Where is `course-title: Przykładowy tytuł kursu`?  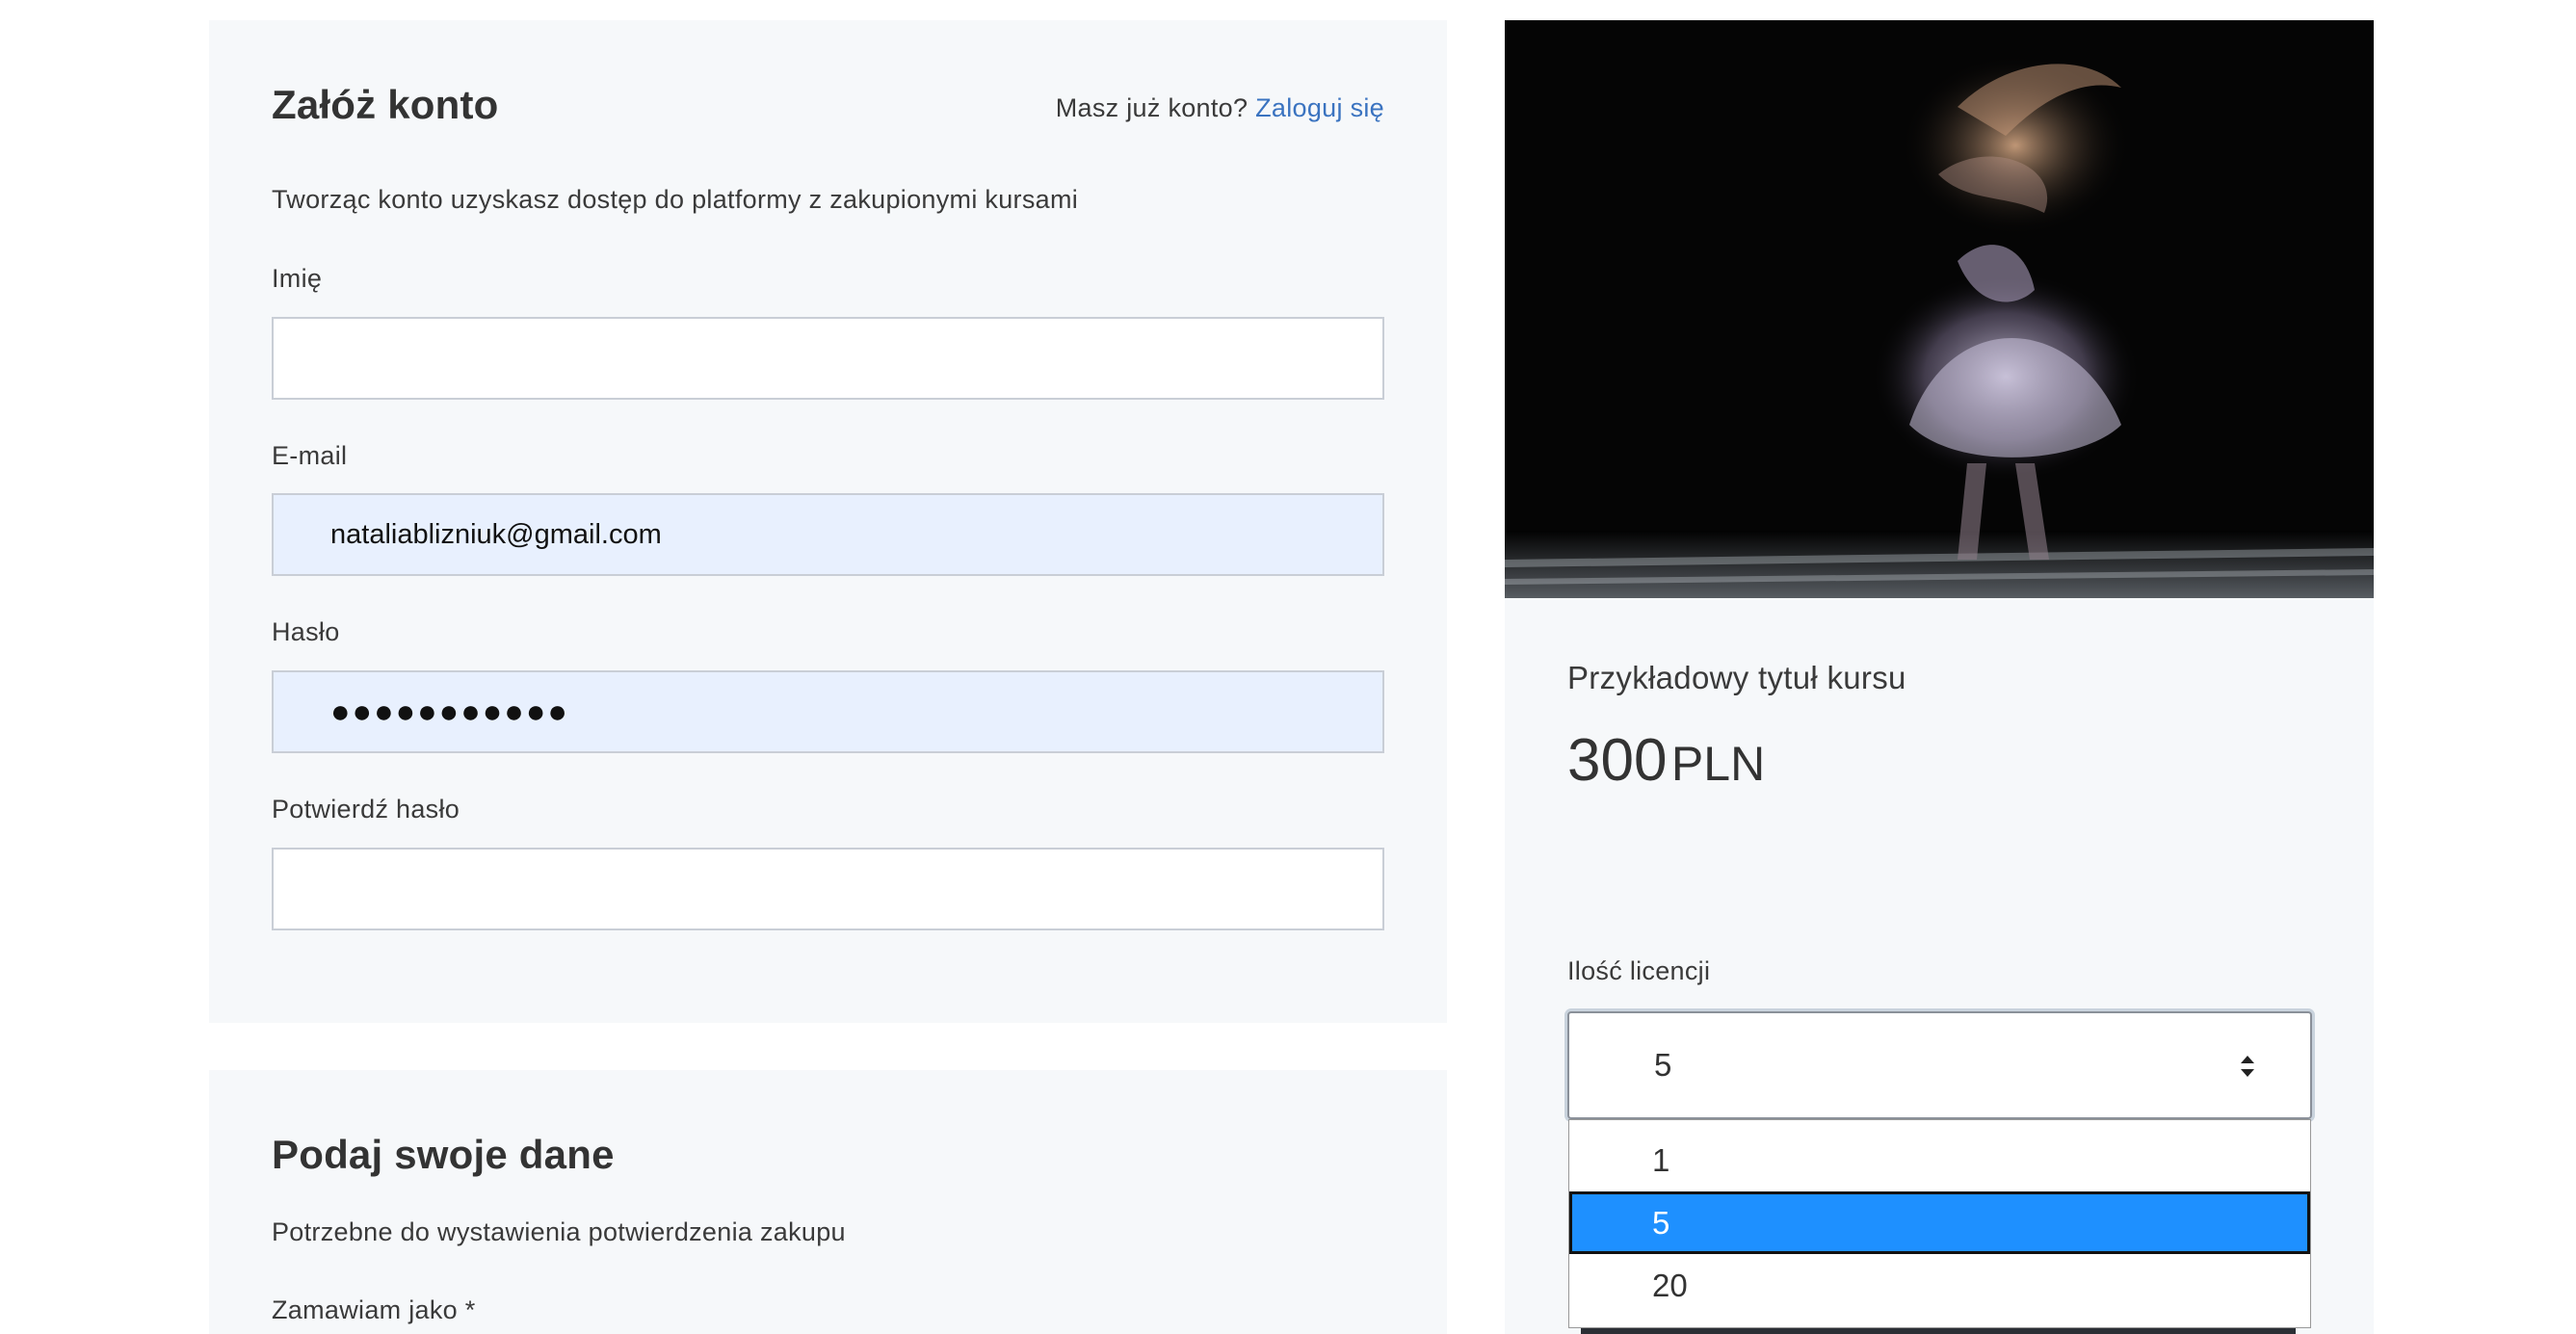 course-title: Przykładowy tytuł kursu is located at coordinates (1736, 677).